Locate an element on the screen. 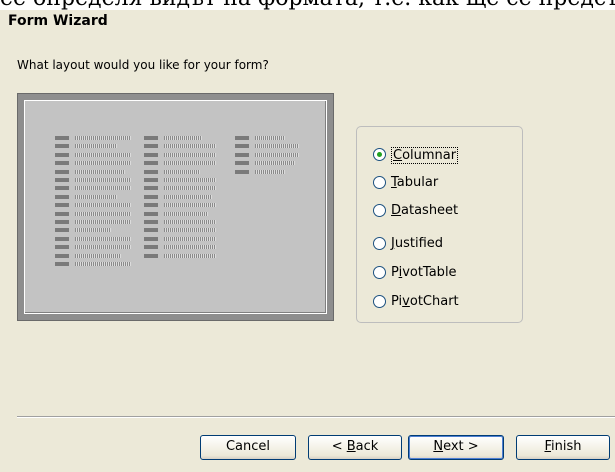  next-button-label: Next > is located at coordinates (456, 446).